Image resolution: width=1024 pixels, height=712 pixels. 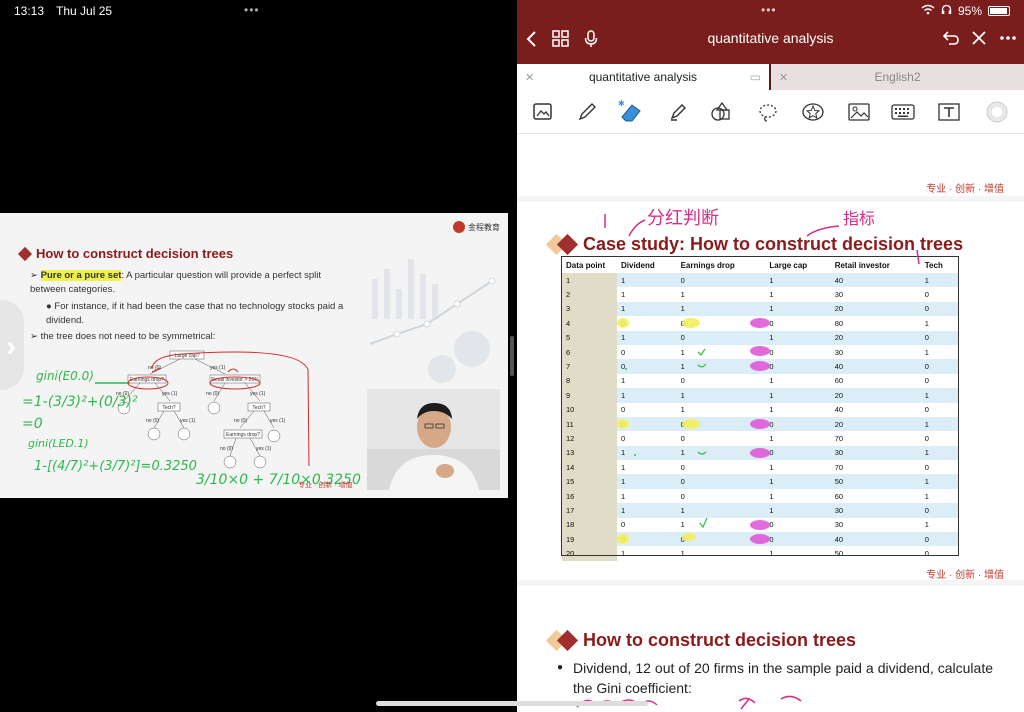 I want to click on tab-english2: ✕ English2, so click(x=897, y=77).